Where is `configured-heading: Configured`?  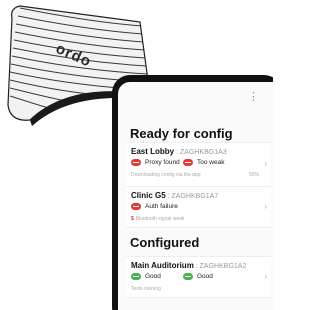 configured-heading: Configured is located at coordinates (165, 242).